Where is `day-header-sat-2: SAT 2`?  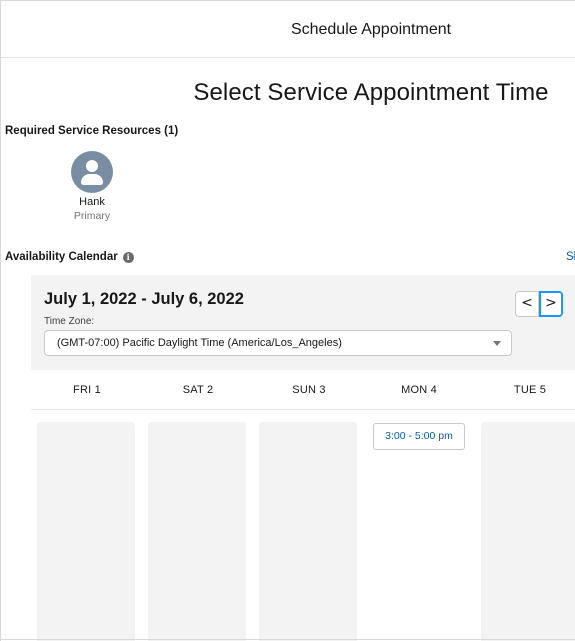
day-header-sat-2: SAT 2 is located at coordinates (198, 390).